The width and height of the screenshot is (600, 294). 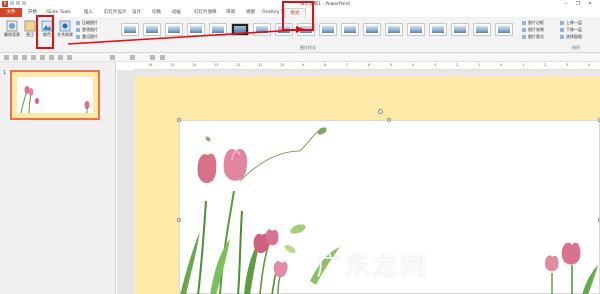 I want to click on toolbar-align-icon, so click(x=152, y=57).